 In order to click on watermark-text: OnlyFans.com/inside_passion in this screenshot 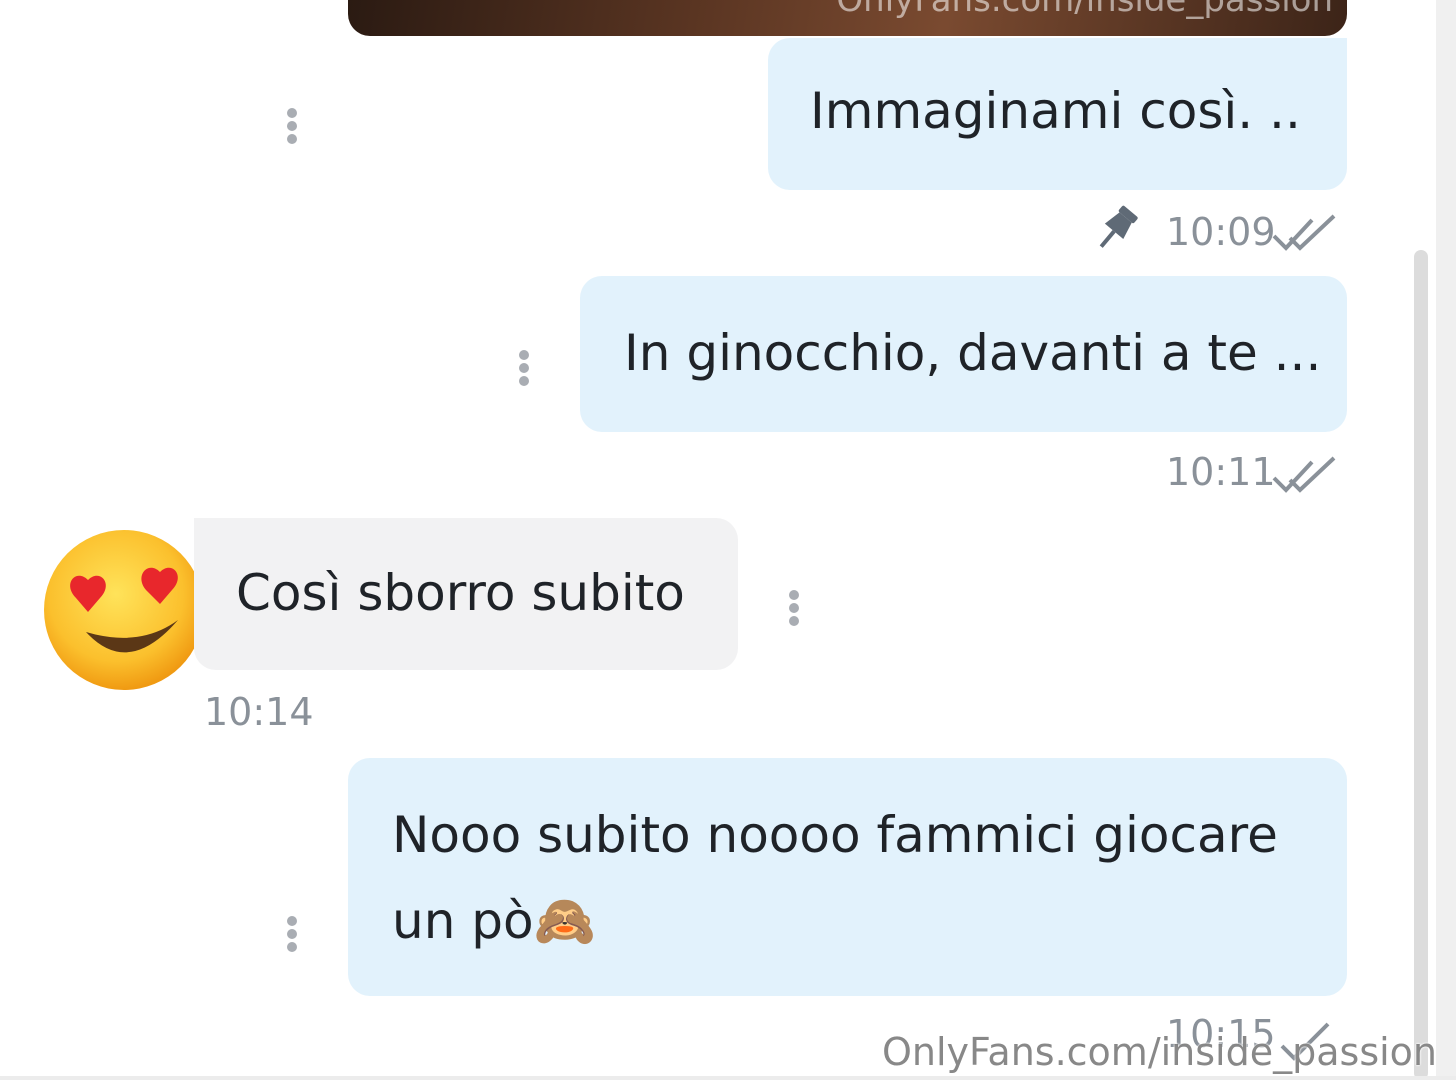, I will do `click(1160, 1052)`.